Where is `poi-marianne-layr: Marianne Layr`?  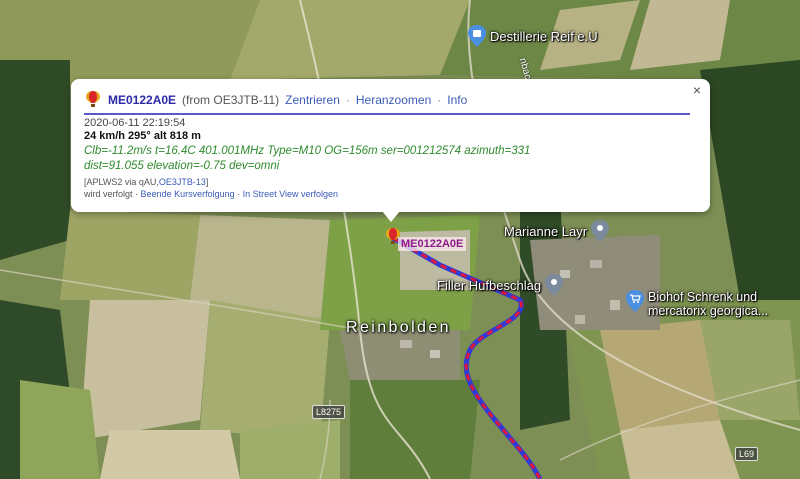 poi-marianne-layr: Marianne Layr is located at coordinates (557, 231).